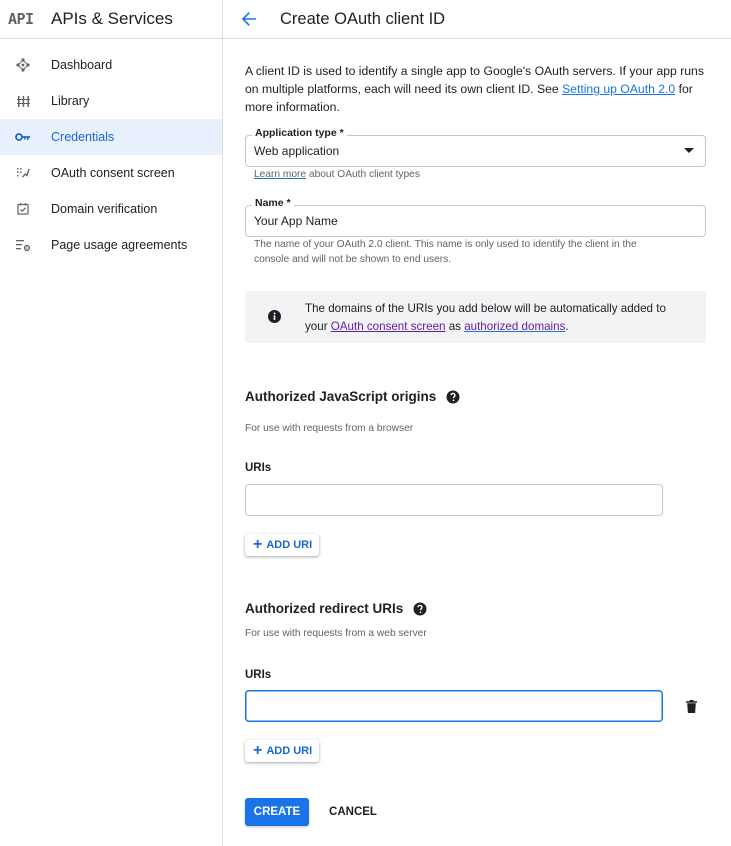 Image resolution: width=731 pixels, height=846 pixels. I want to click on authorized-domains-link: authorized domains, so click(514, 326).